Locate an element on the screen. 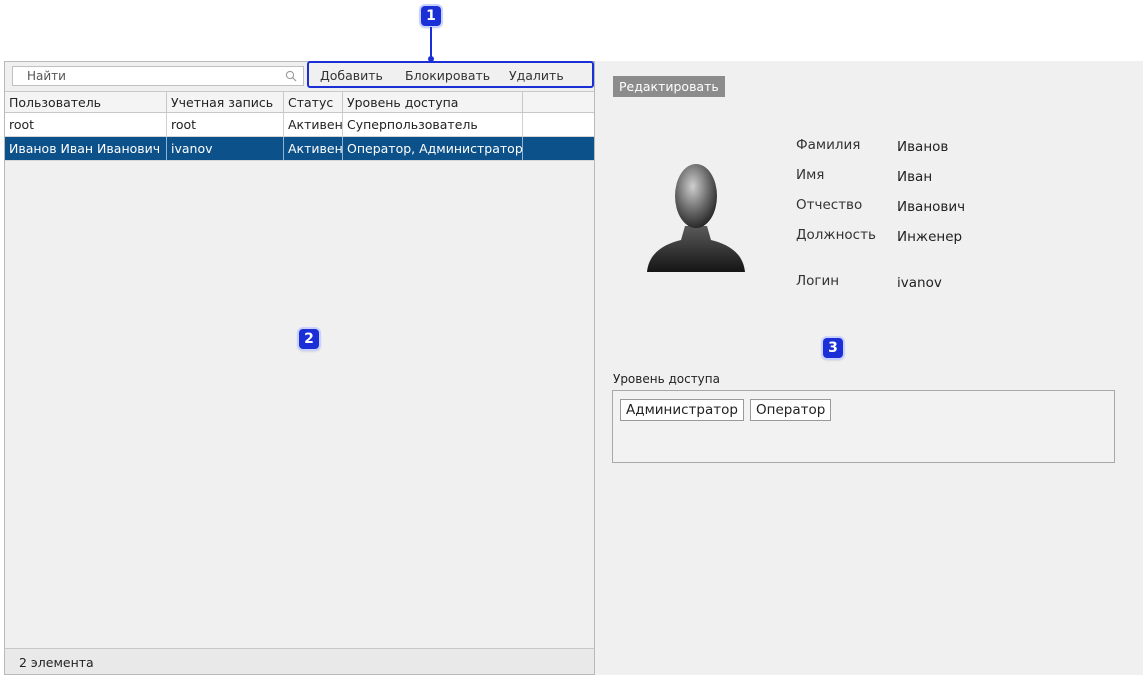 The width and height of the screenshot is (1143, 675). table-row: root root Активен Суперпользователь is located at coordinates (299, 125).